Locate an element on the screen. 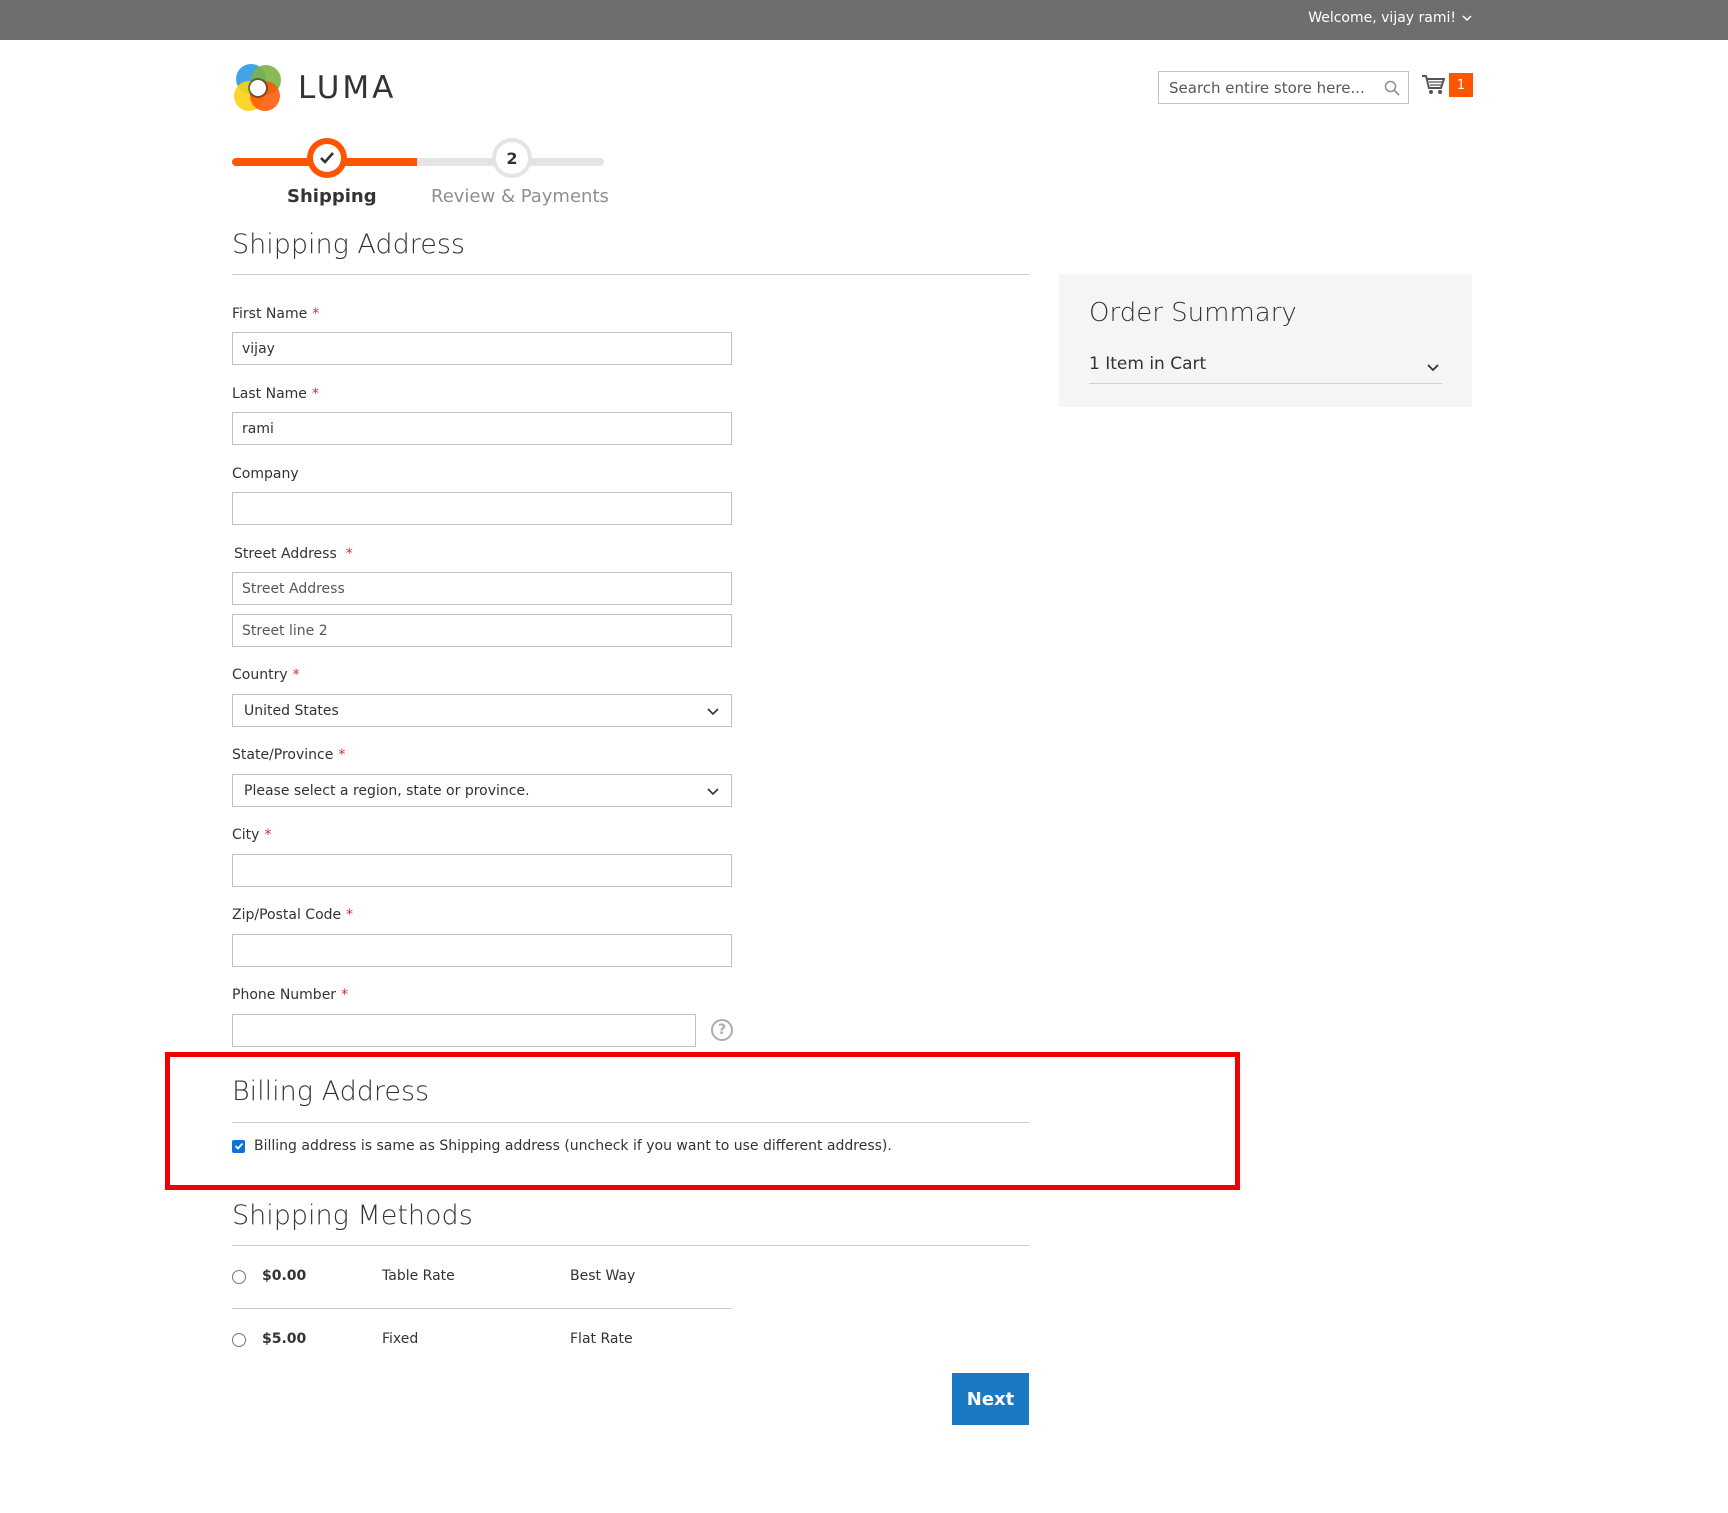 The width and height of the screenshot is (1728, 1513). billing-address-title: Billing Address is located at coordinates (331, 1091).